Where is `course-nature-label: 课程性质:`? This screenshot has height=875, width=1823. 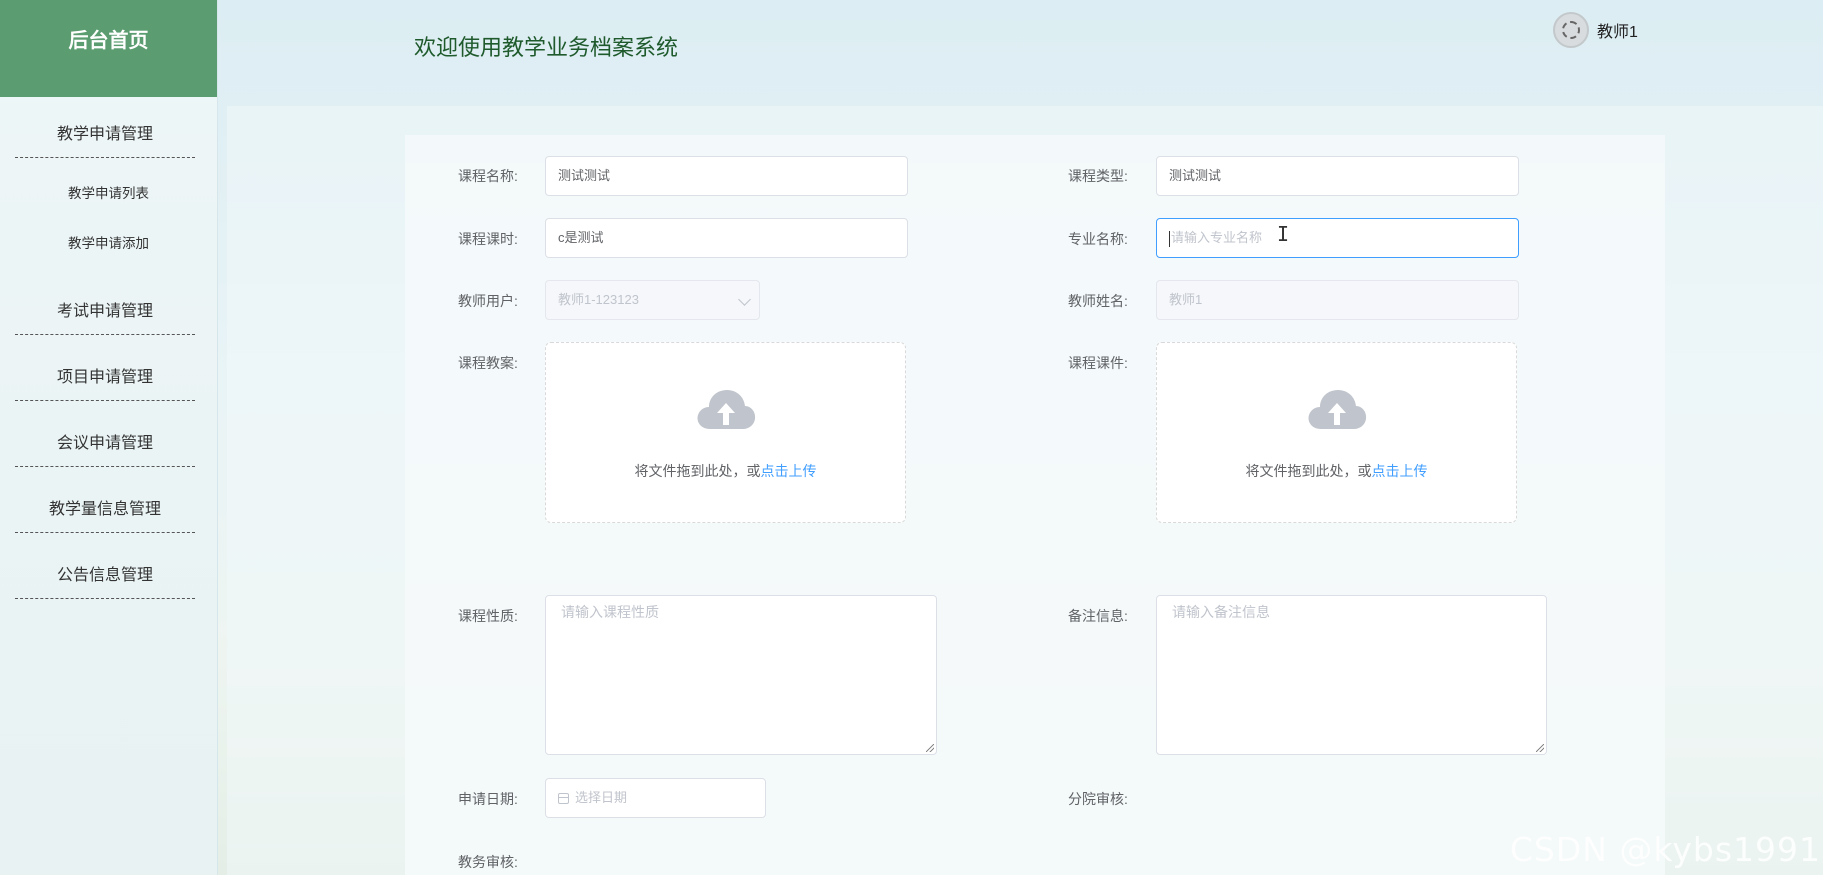
course-nature-label: 课程性质: is located at coordinates (488, 616).